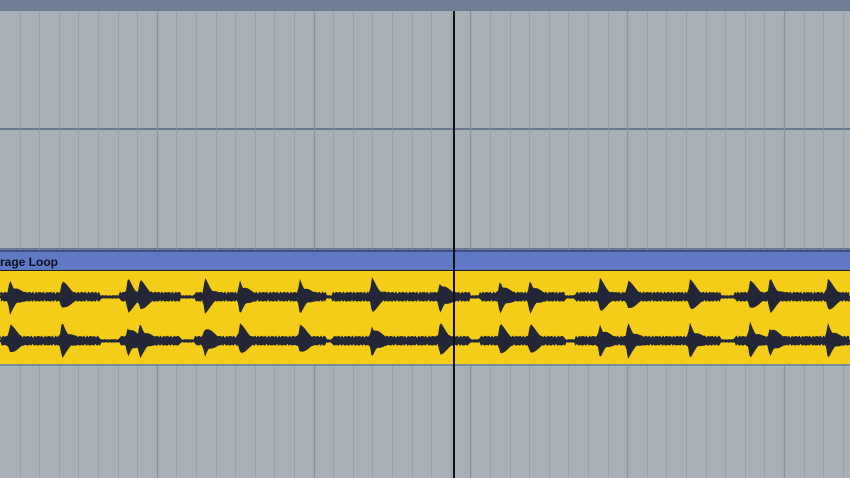 The height and width of the screenshot is (478, 850). Describe the element at coordinates (425, 260) in the screenshot. I see `clip-title-bar: rage Loop` at that location.